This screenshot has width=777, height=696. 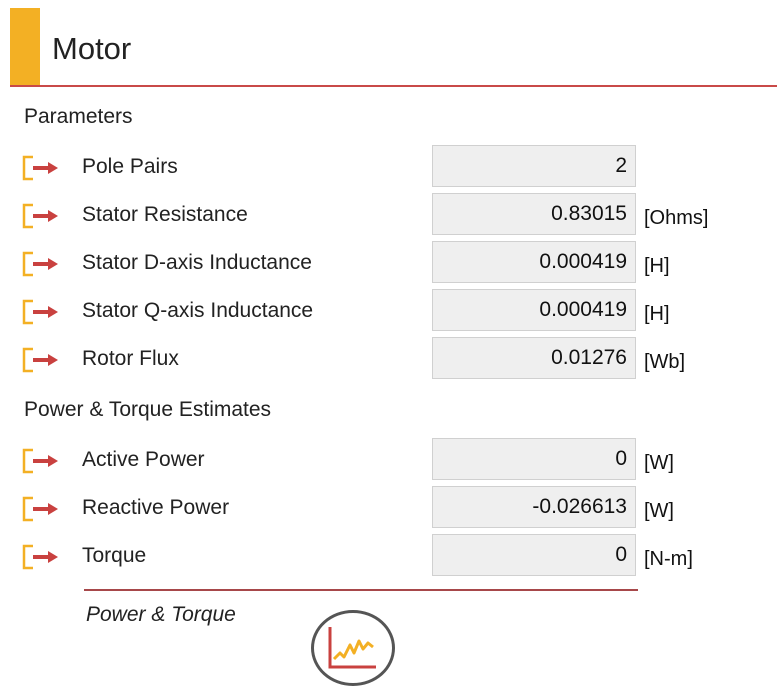 I want to click on param-row-stator-d-inductance: Stator D-axis Inductance 0.000419 [H], so click(x=388, y=263).